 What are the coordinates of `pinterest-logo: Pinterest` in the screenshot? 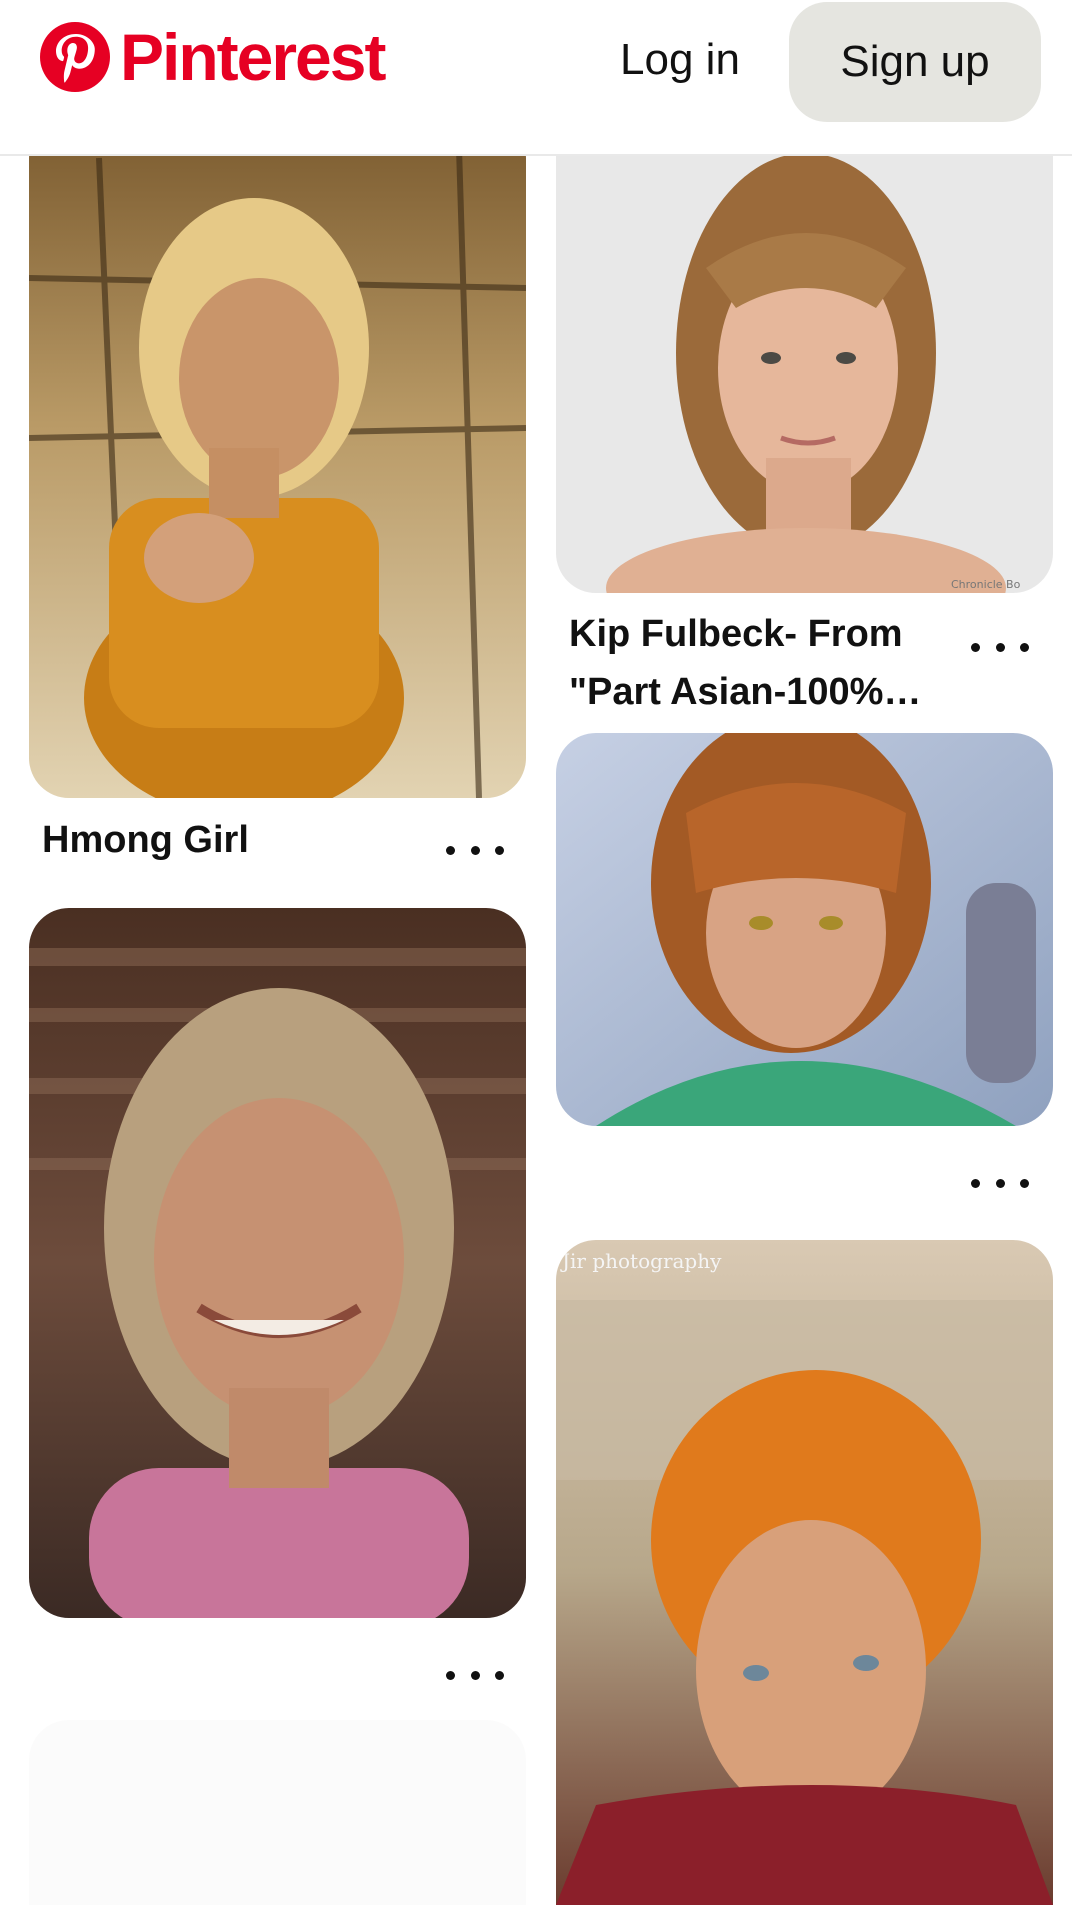 It's located at (213, 57).